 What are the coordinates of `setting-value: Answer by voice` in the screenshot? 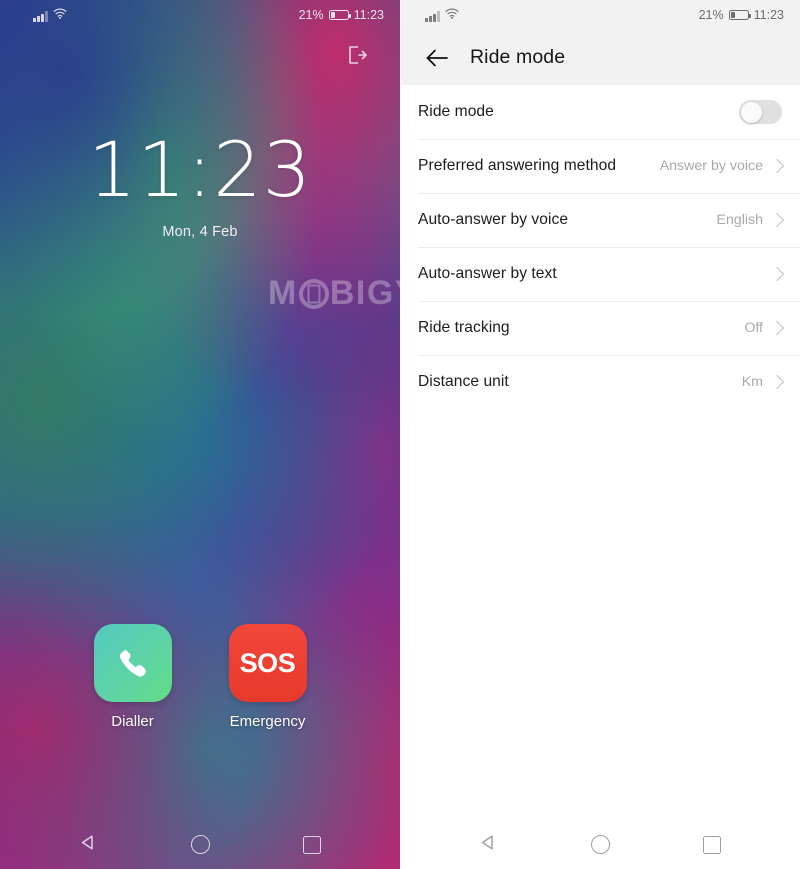 It's located at (711, 166).